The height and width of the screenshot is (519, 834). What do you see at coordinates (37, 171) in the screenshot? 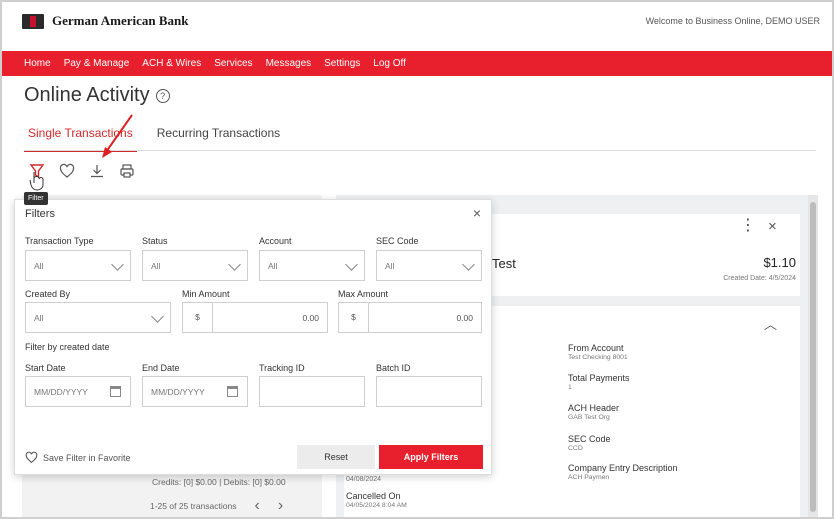
I see `filter-icon` at bounding box center [37, 171].